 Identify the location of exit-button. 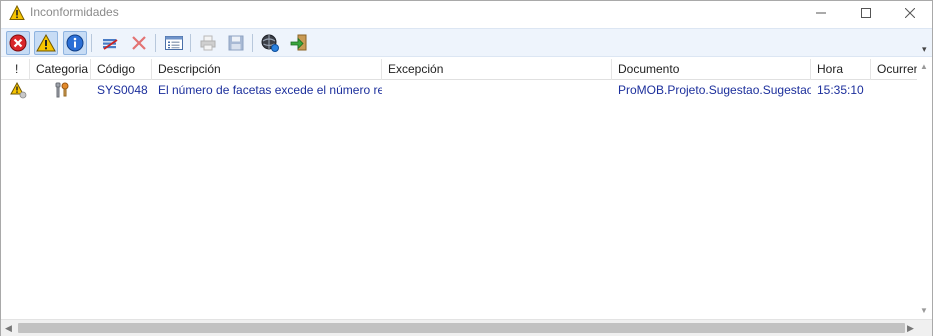
(299, 43).